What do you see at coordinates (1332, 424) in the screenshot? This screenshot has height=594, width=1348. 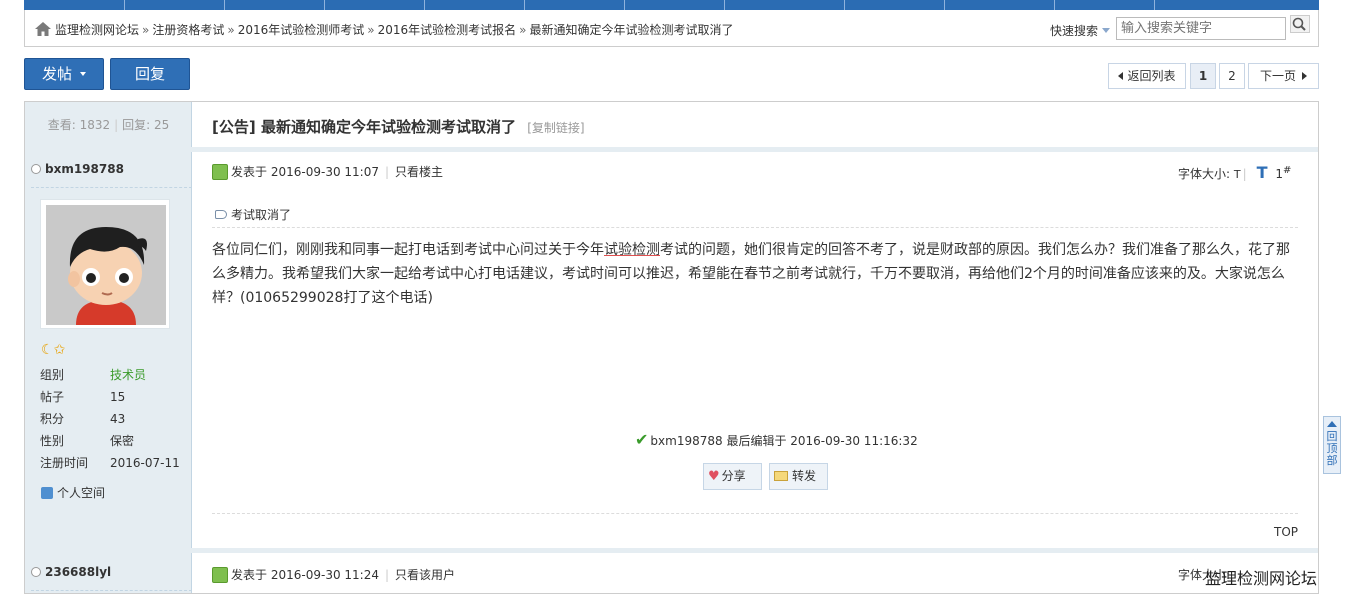 I see `arrow-up-icon` at bounding box center [1332, 424].